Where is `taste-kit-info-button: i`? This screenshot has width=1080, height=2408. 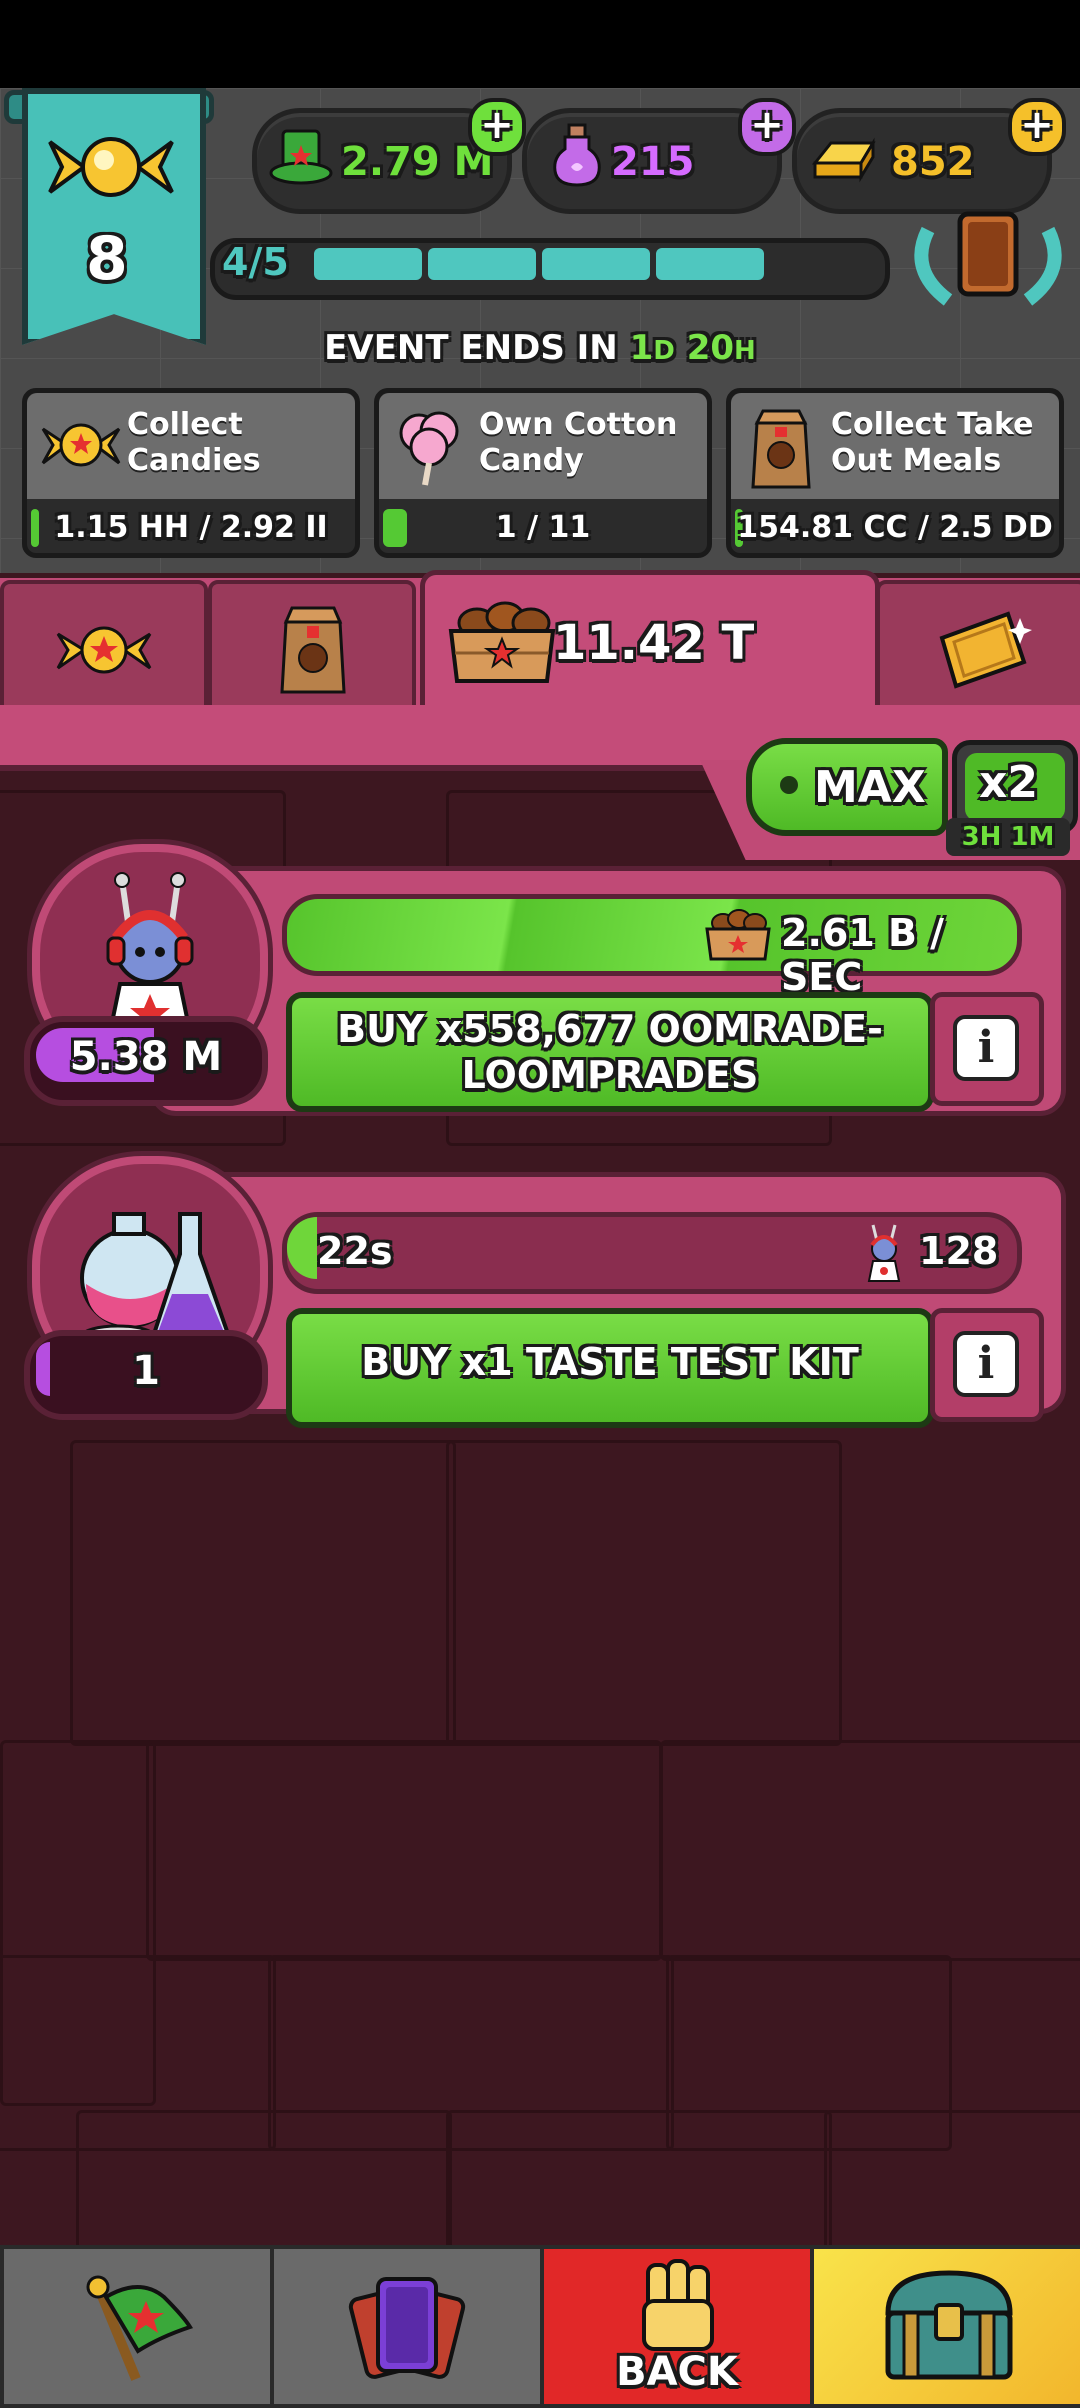
taste-kit-info-button: i is located at coordinates (987, 1365).